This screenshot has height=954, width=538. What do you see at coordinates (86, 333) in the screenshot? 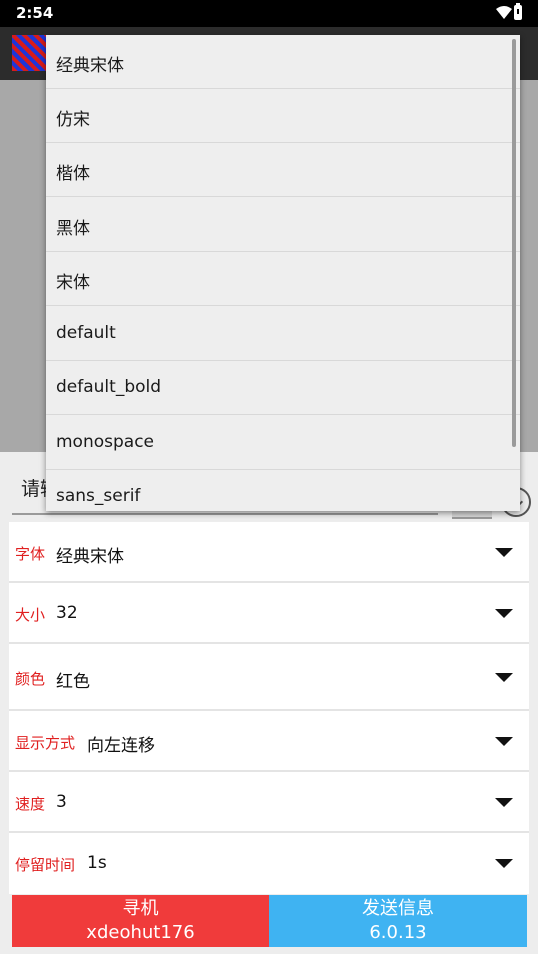
I see `option-label: default` at bounding box center [86, 333].